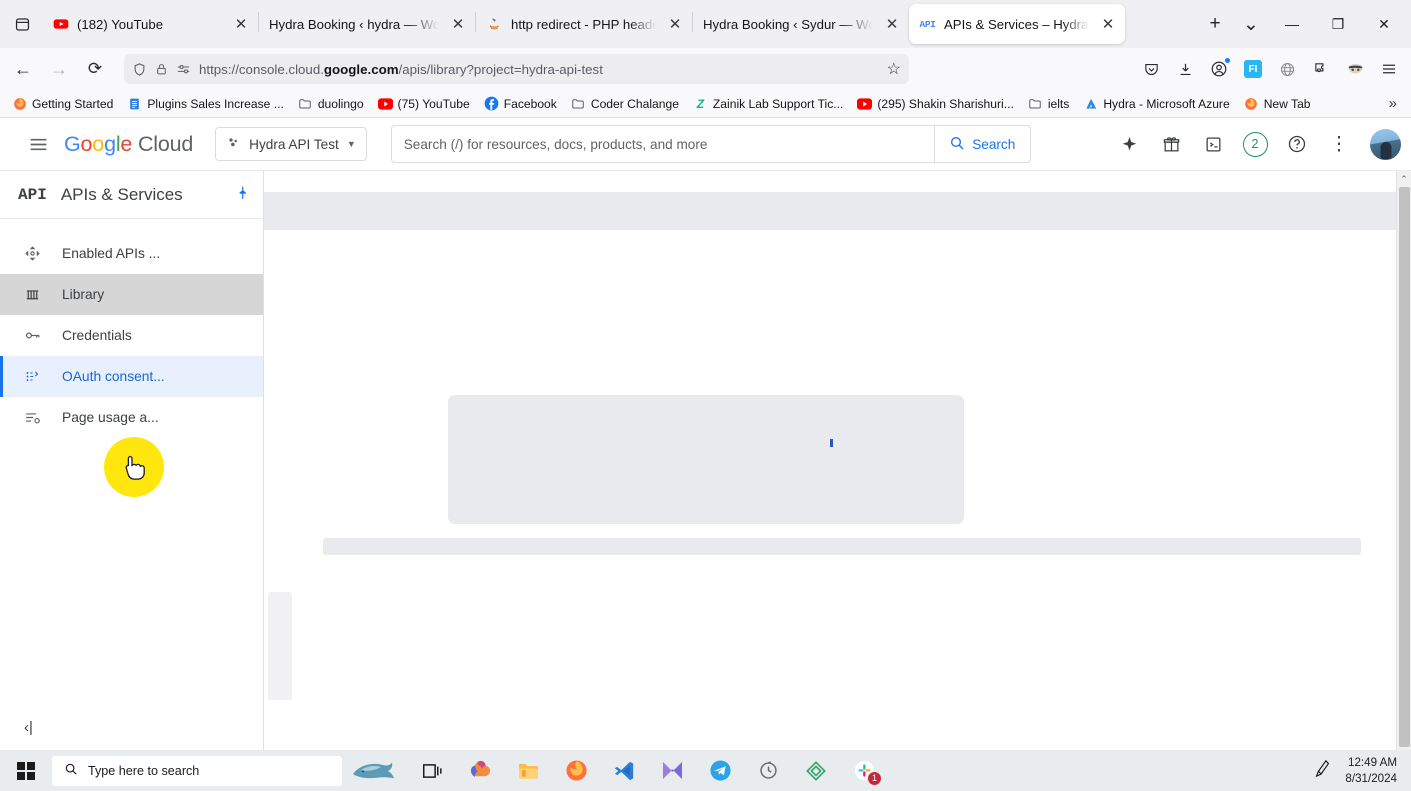  I want to click on clock-icon, so click(768, 771).